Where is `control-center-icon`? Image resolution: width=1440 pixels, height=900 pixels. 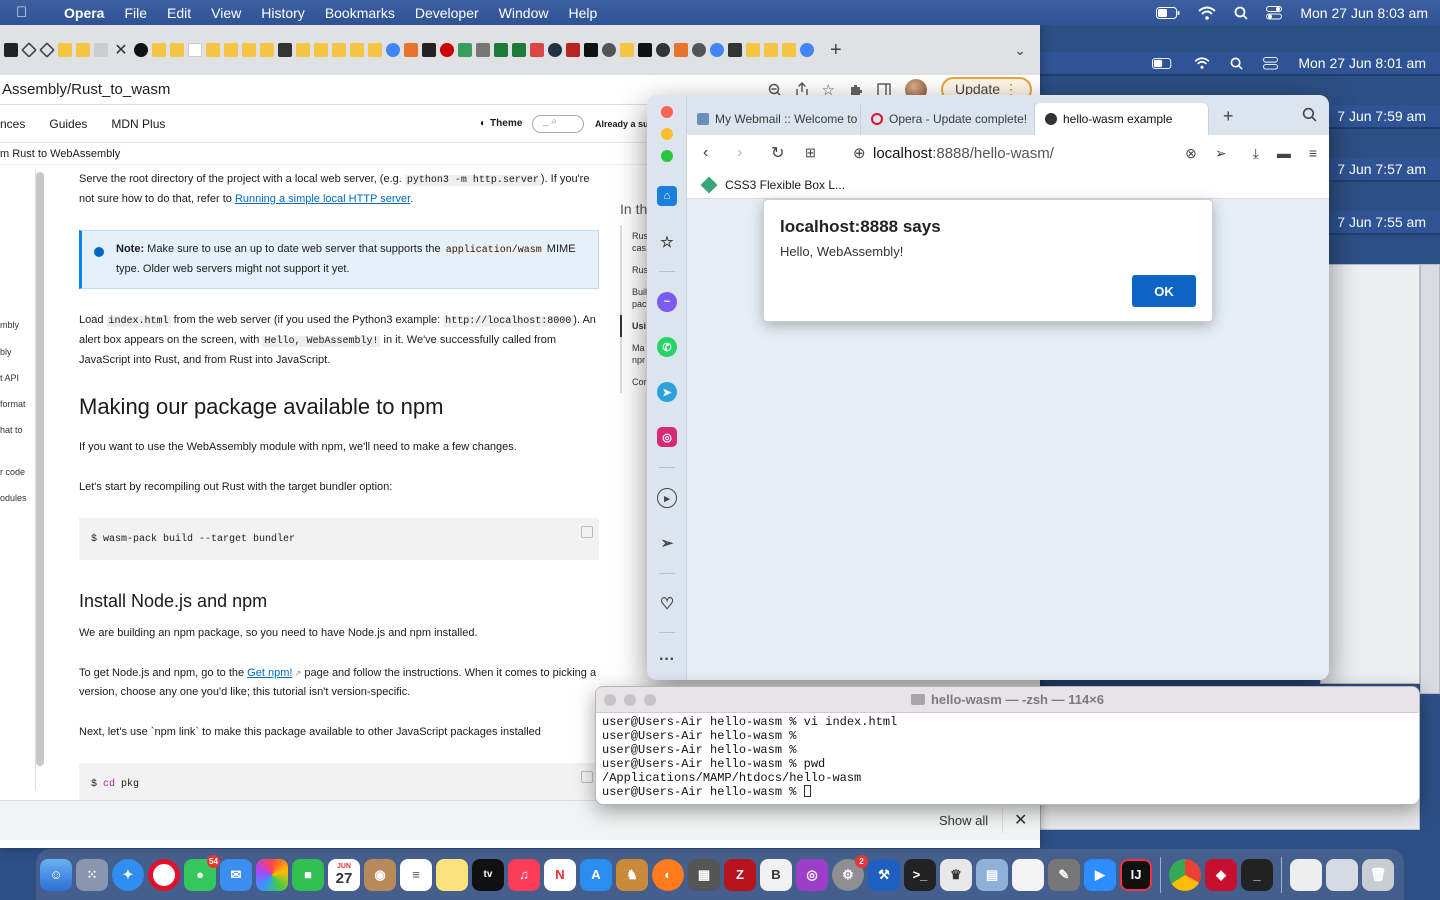
control-center-icon is located at coordinates (1274, 12).